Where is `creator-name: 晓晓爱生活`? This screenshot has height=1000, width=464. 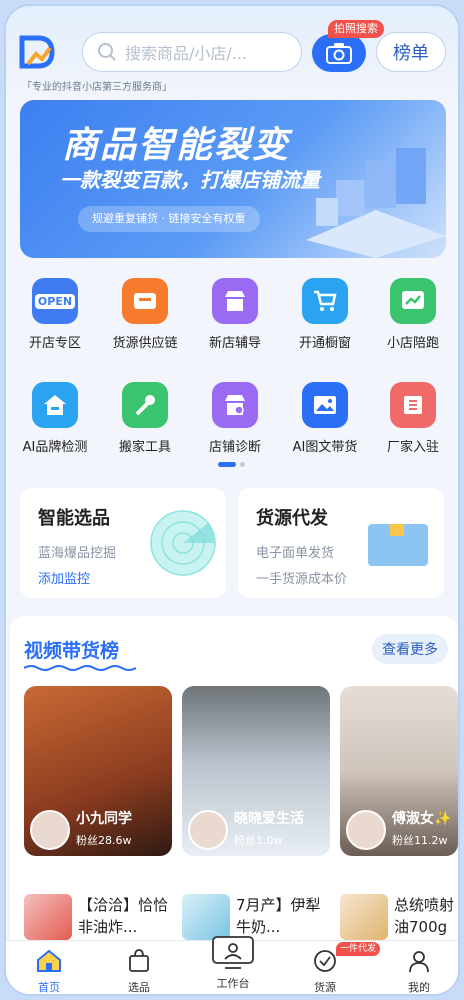
creator-name: 晓晓爱生活 is located at coordinates (269, 819).